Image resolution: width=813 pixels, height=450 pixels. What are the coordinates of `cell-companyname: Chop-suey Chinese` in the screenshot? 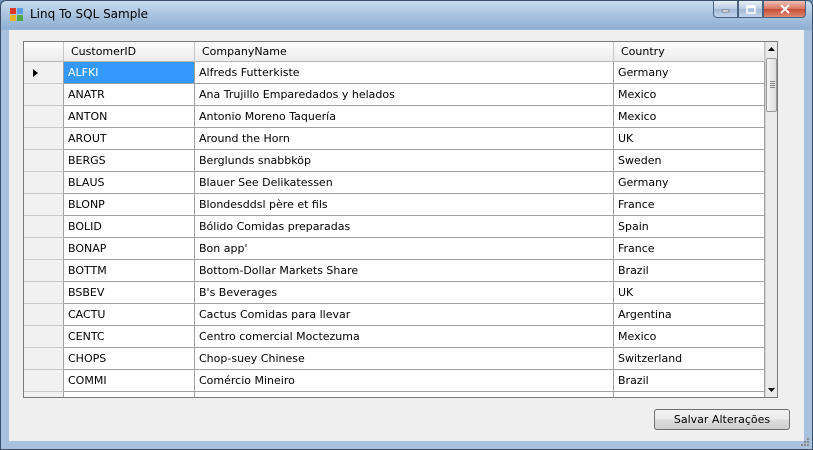 It's located at (404, 359).